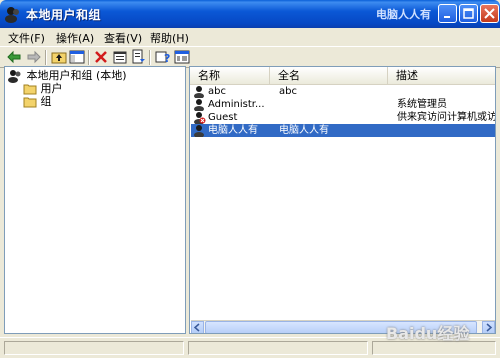 This screenshot has height=358, width=500. What do you see at coordinates (217, 91) in the screenshot?
I see `row-name: abc` at bounding box center [217, 91].